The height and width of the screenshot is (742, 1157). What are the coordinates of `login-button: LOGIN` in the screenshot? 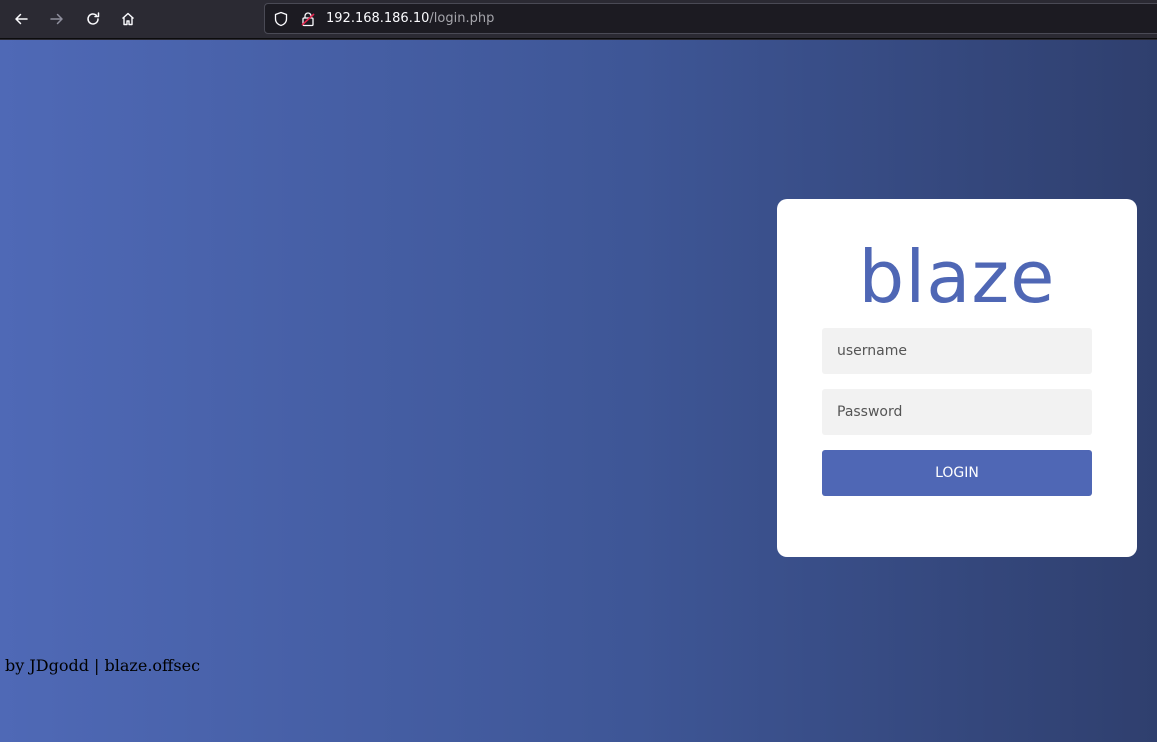 It's located at (957, 473).